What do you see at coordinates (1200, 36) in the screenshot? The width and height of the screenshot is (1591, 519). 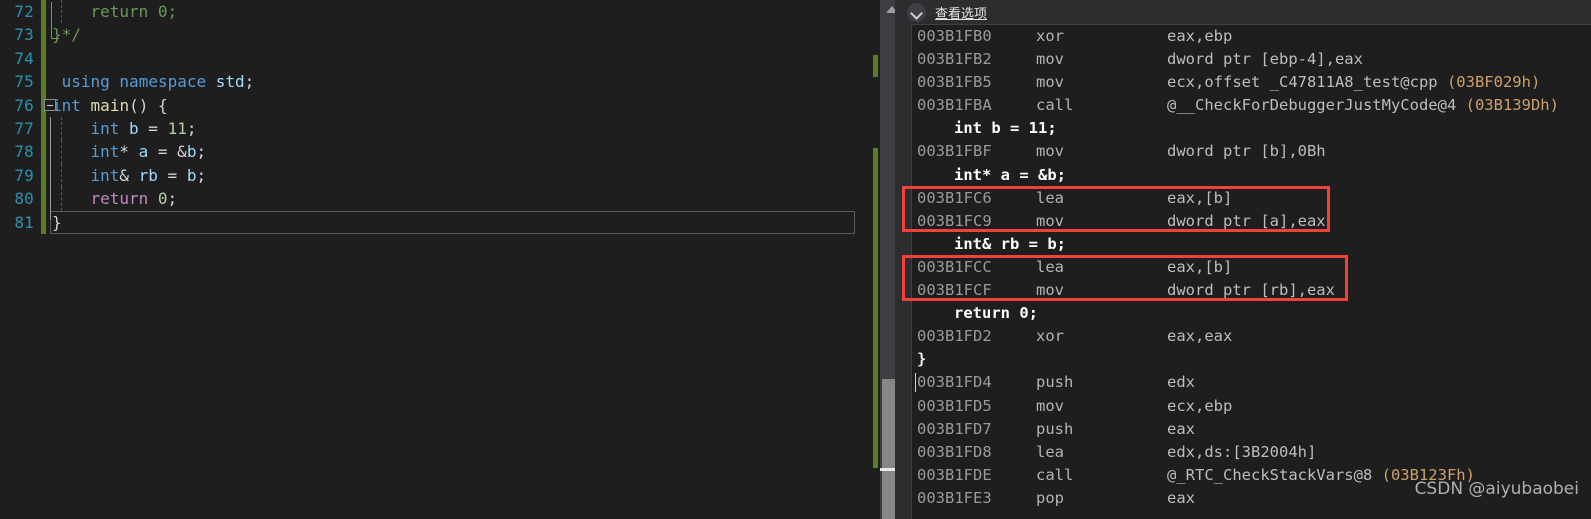 I see `instruction-operands: eax,ebp` at bounding box center [1200, 36].